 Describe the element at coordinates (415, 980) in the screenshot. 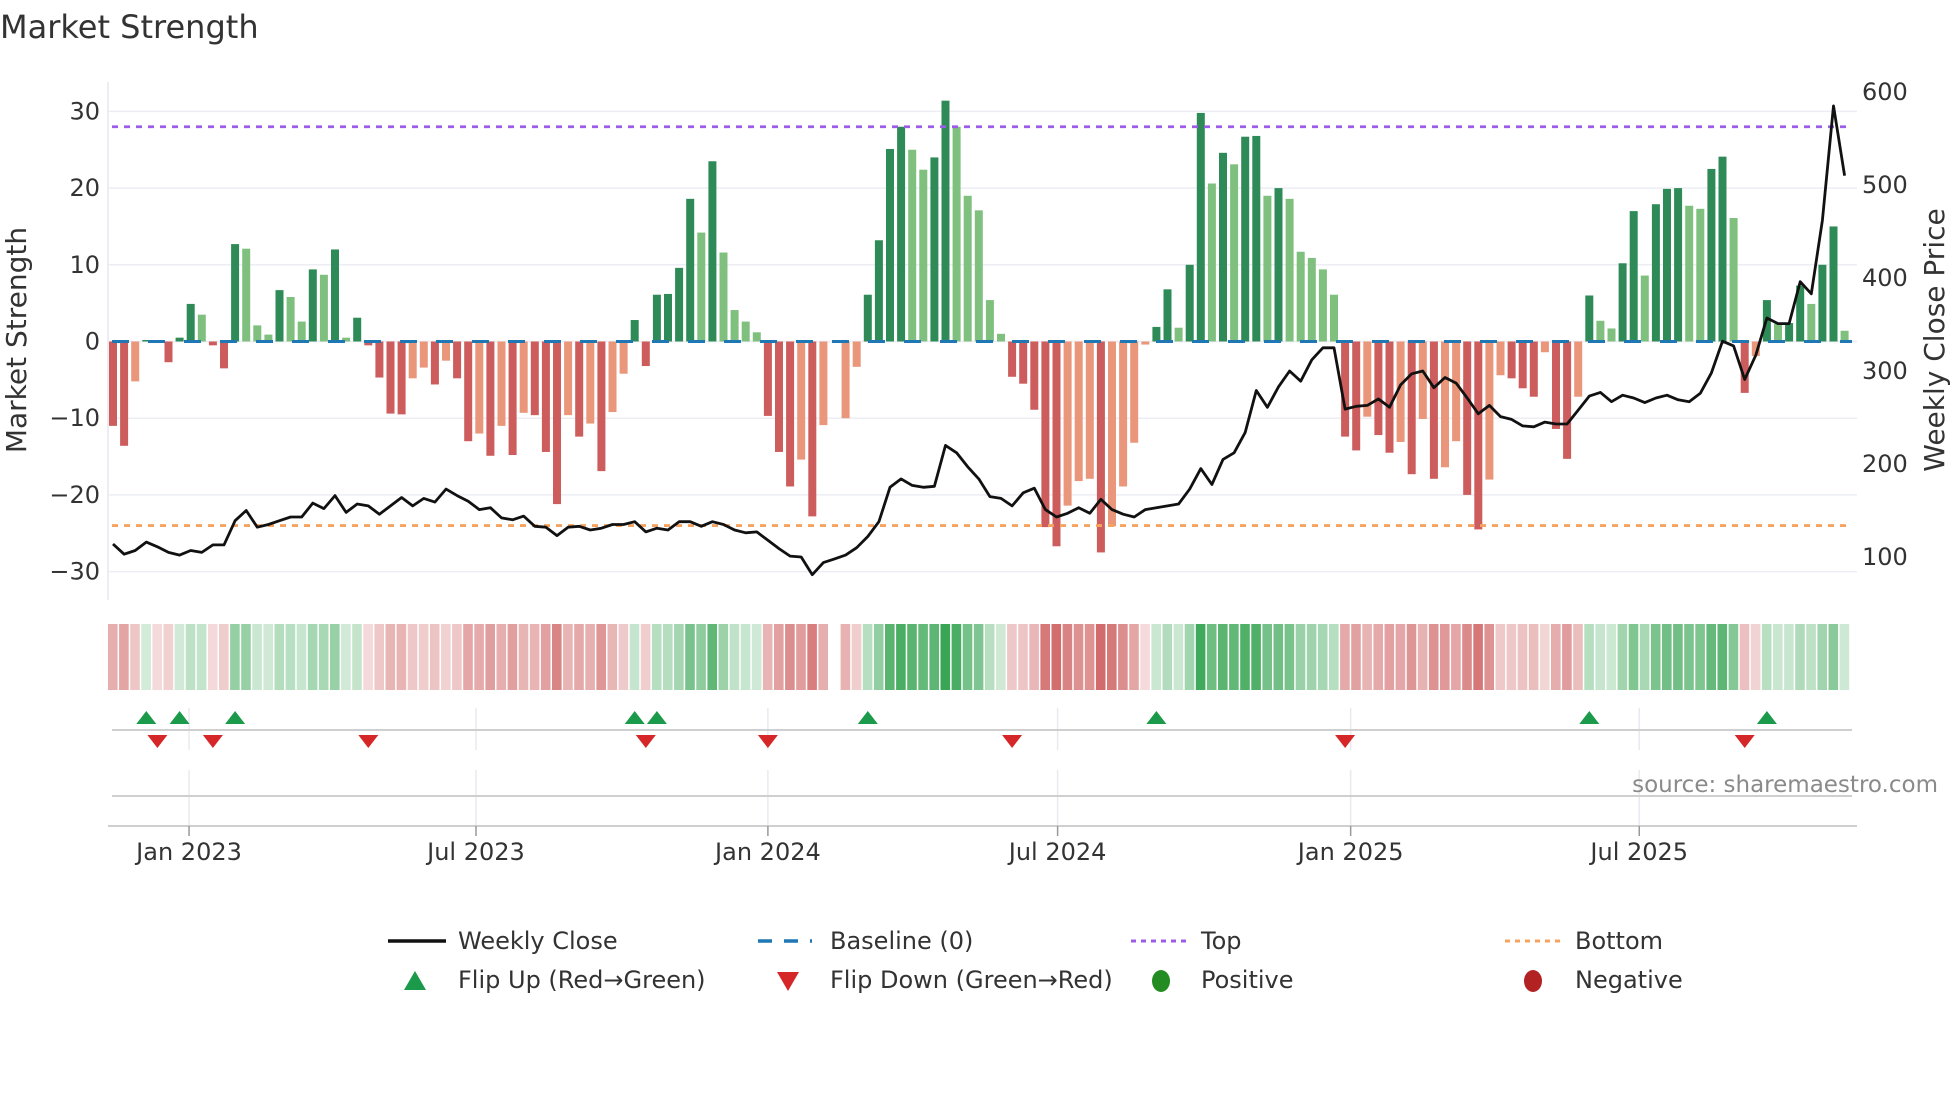

I see `triangle-up-icon` at that location.